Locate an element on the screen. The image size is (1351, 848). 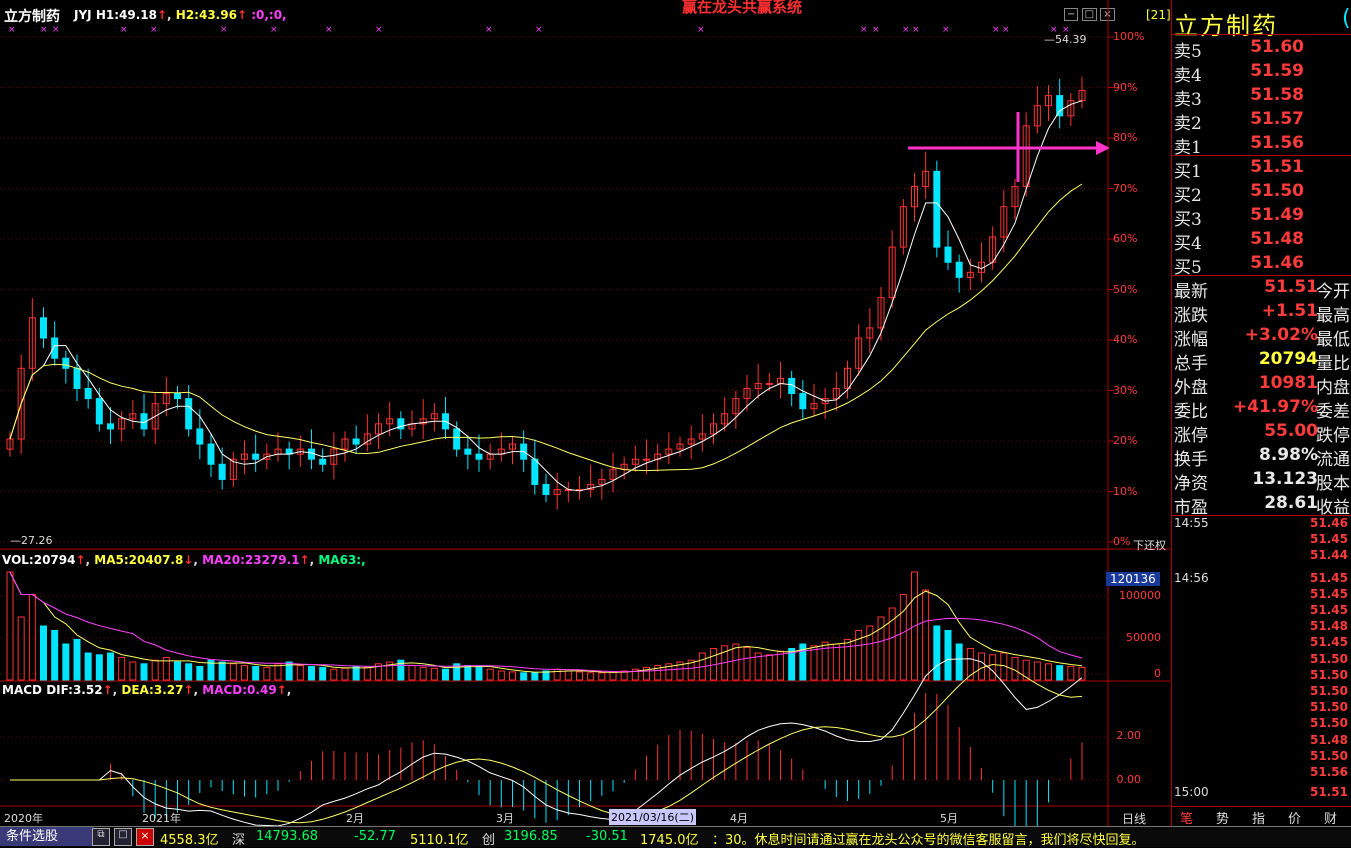
sell-row: 卖1 51.56 is located at coordinates (1261, 145).